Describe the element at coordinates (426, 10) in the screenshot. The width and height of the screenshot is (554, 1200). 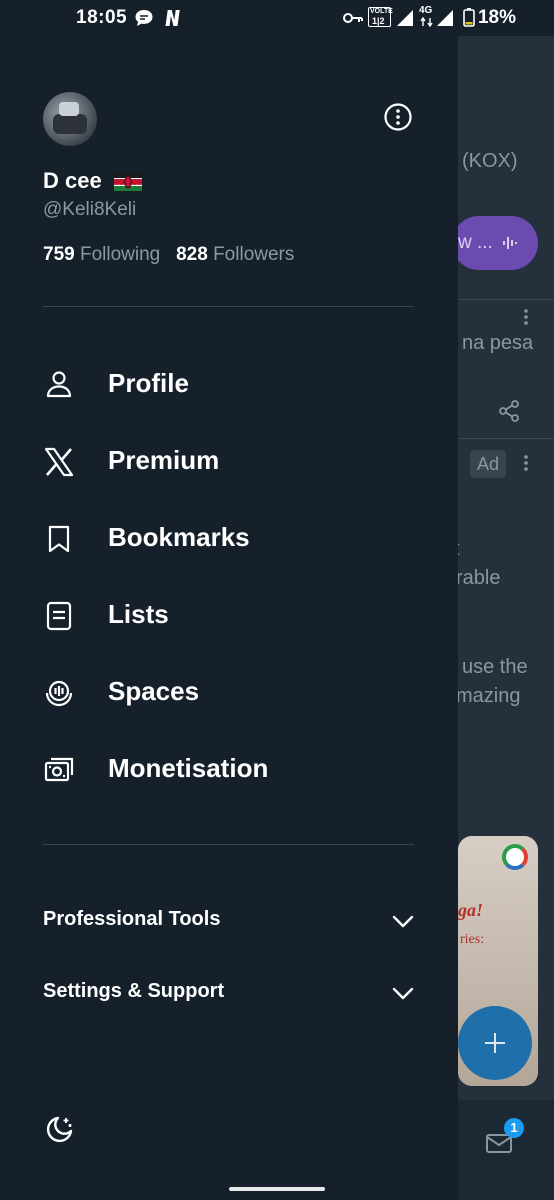
I see `network-type: 4G` at that location.